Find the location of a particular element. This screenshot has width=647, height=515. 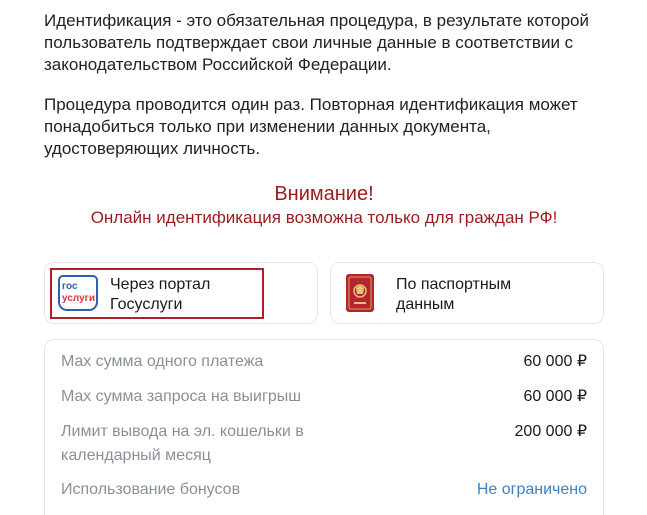

limit-row: Использование бонусов Не ограничено is located at coordinates (324, 490).